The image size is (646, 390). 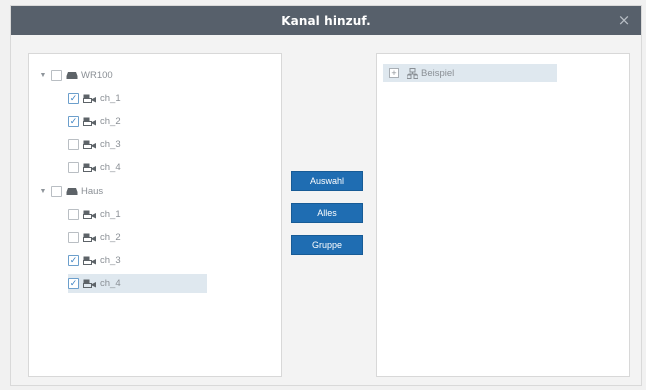 I want to click on tree-channel-item-selected: ✓ ch_4, so click(x=137, y=283).